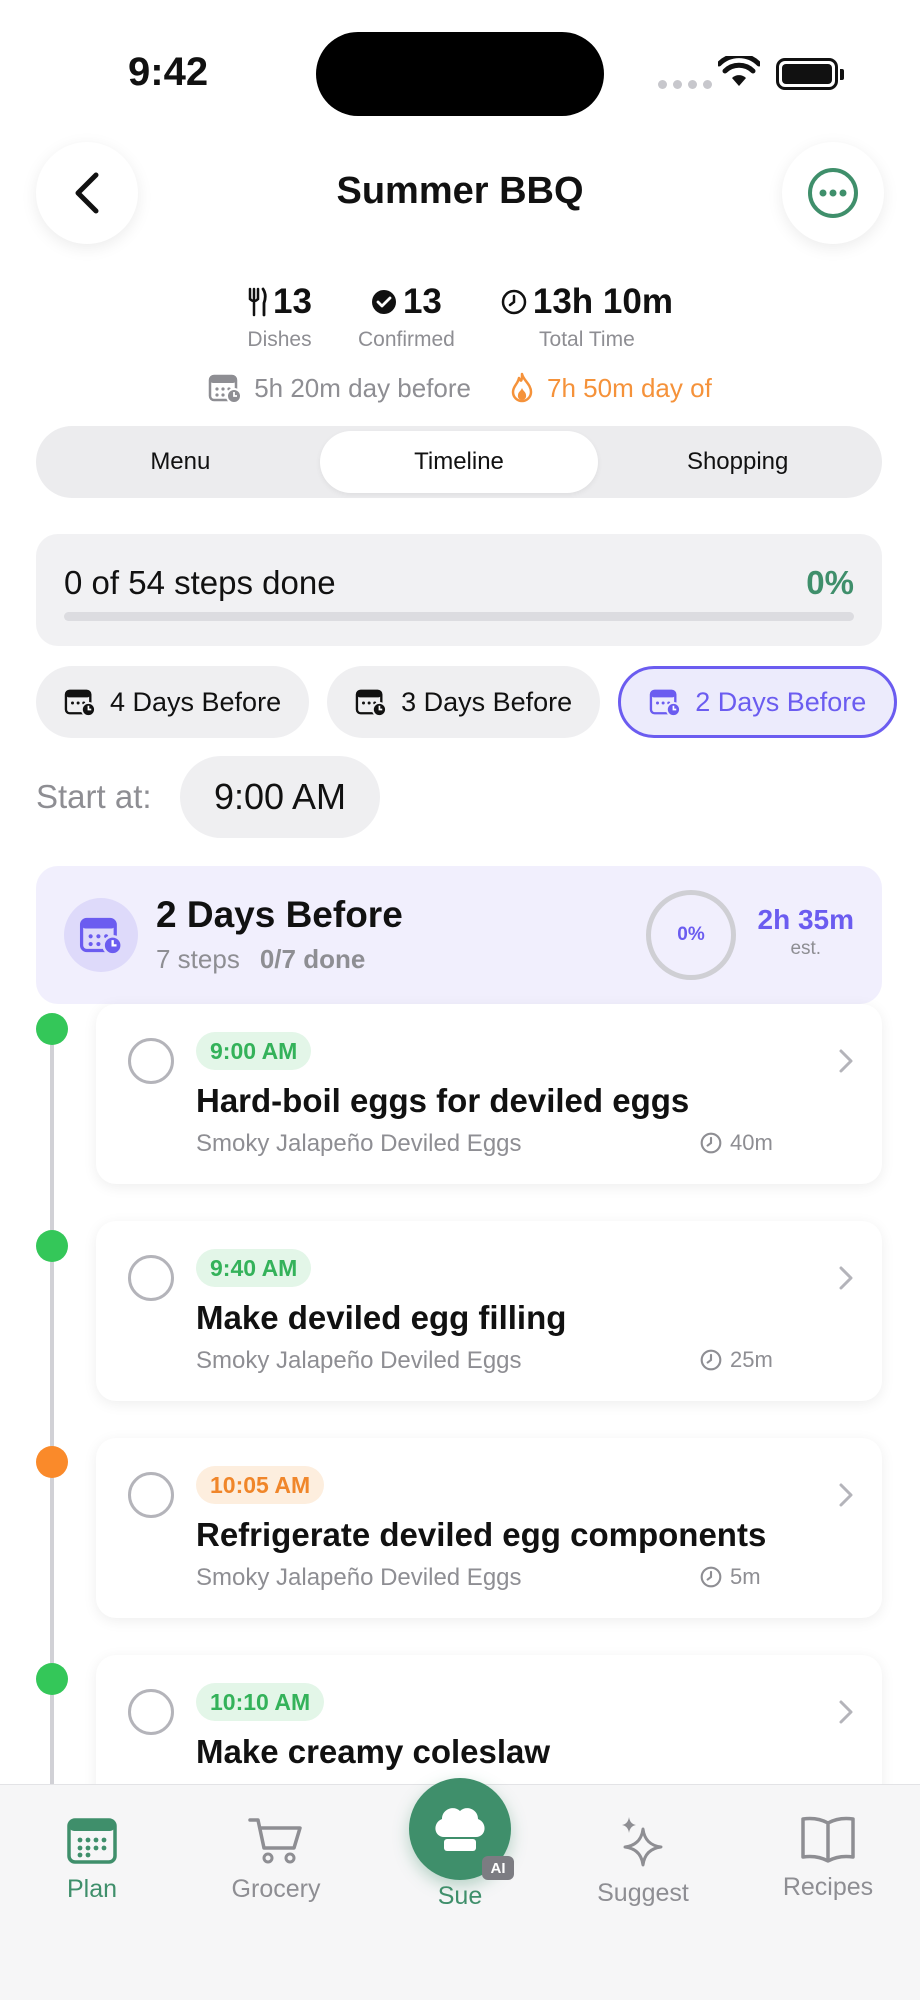  I want to click on day-icon, so click(101, 935).